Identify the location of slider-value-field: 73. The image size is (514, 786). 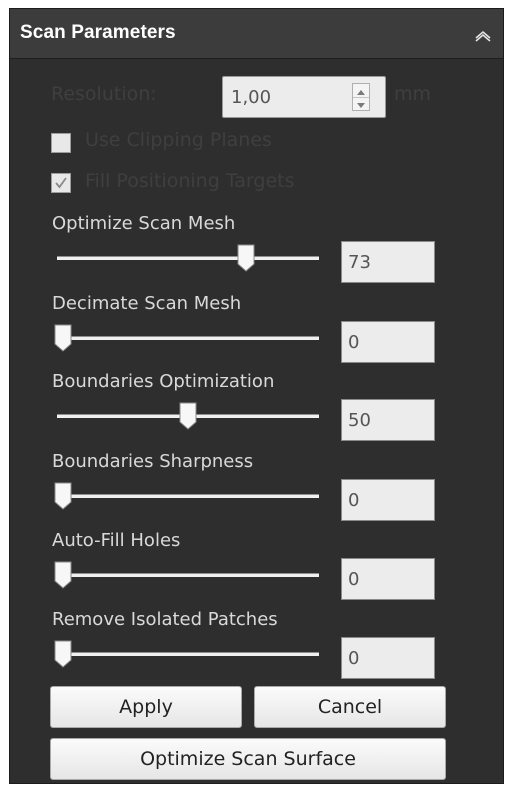
(388, 262).